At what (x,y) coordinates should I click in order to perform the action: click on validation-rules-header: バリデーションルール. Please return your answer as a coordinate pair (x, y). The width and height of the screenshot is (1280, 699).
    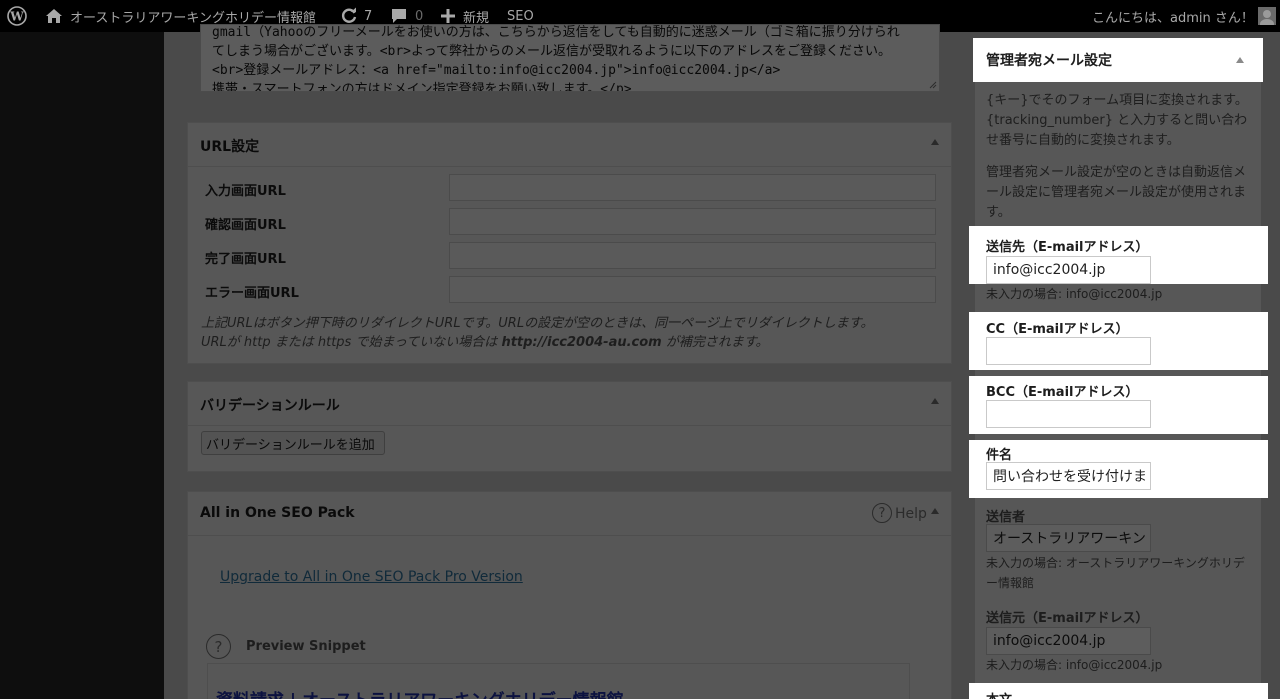
    Looking at the image, I should click on (569, 404).